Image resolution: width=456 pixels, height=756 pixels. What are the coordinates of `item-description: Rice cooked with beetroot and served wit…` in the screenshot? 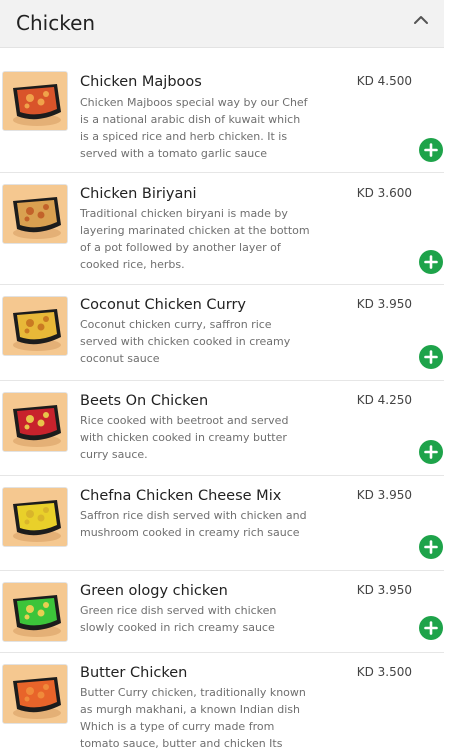 It's located at (184, 437).